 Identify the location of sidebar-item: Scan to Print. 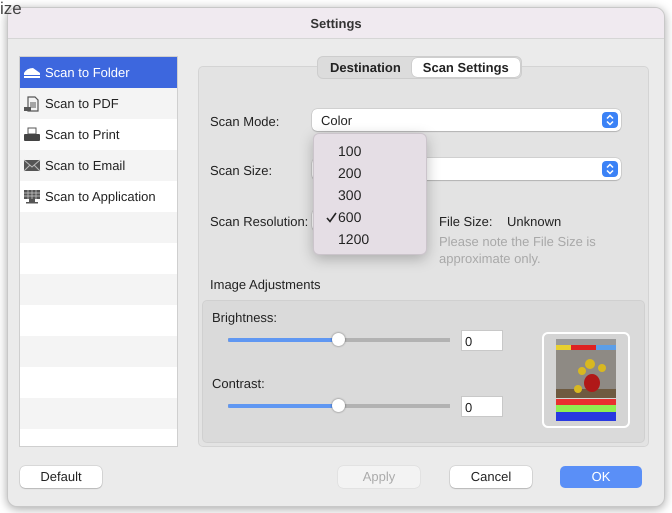
(98, 134).